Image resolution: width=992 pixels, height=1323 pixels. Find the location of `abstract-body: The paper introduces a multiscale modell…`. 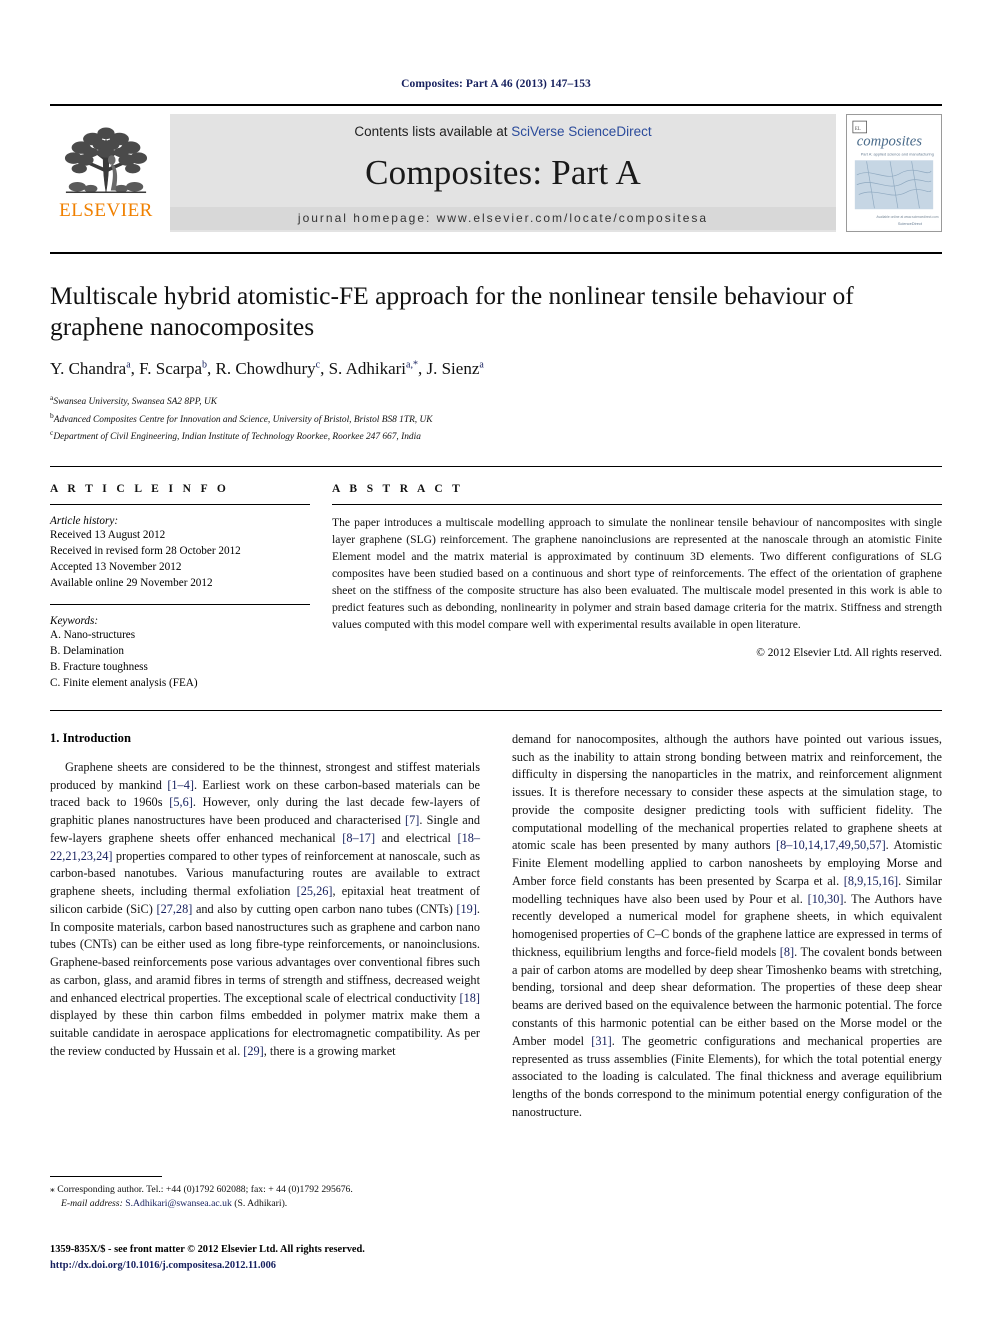

abstract-body: The paper introduces a multiscale modell… is located at coordinates (637, 574).